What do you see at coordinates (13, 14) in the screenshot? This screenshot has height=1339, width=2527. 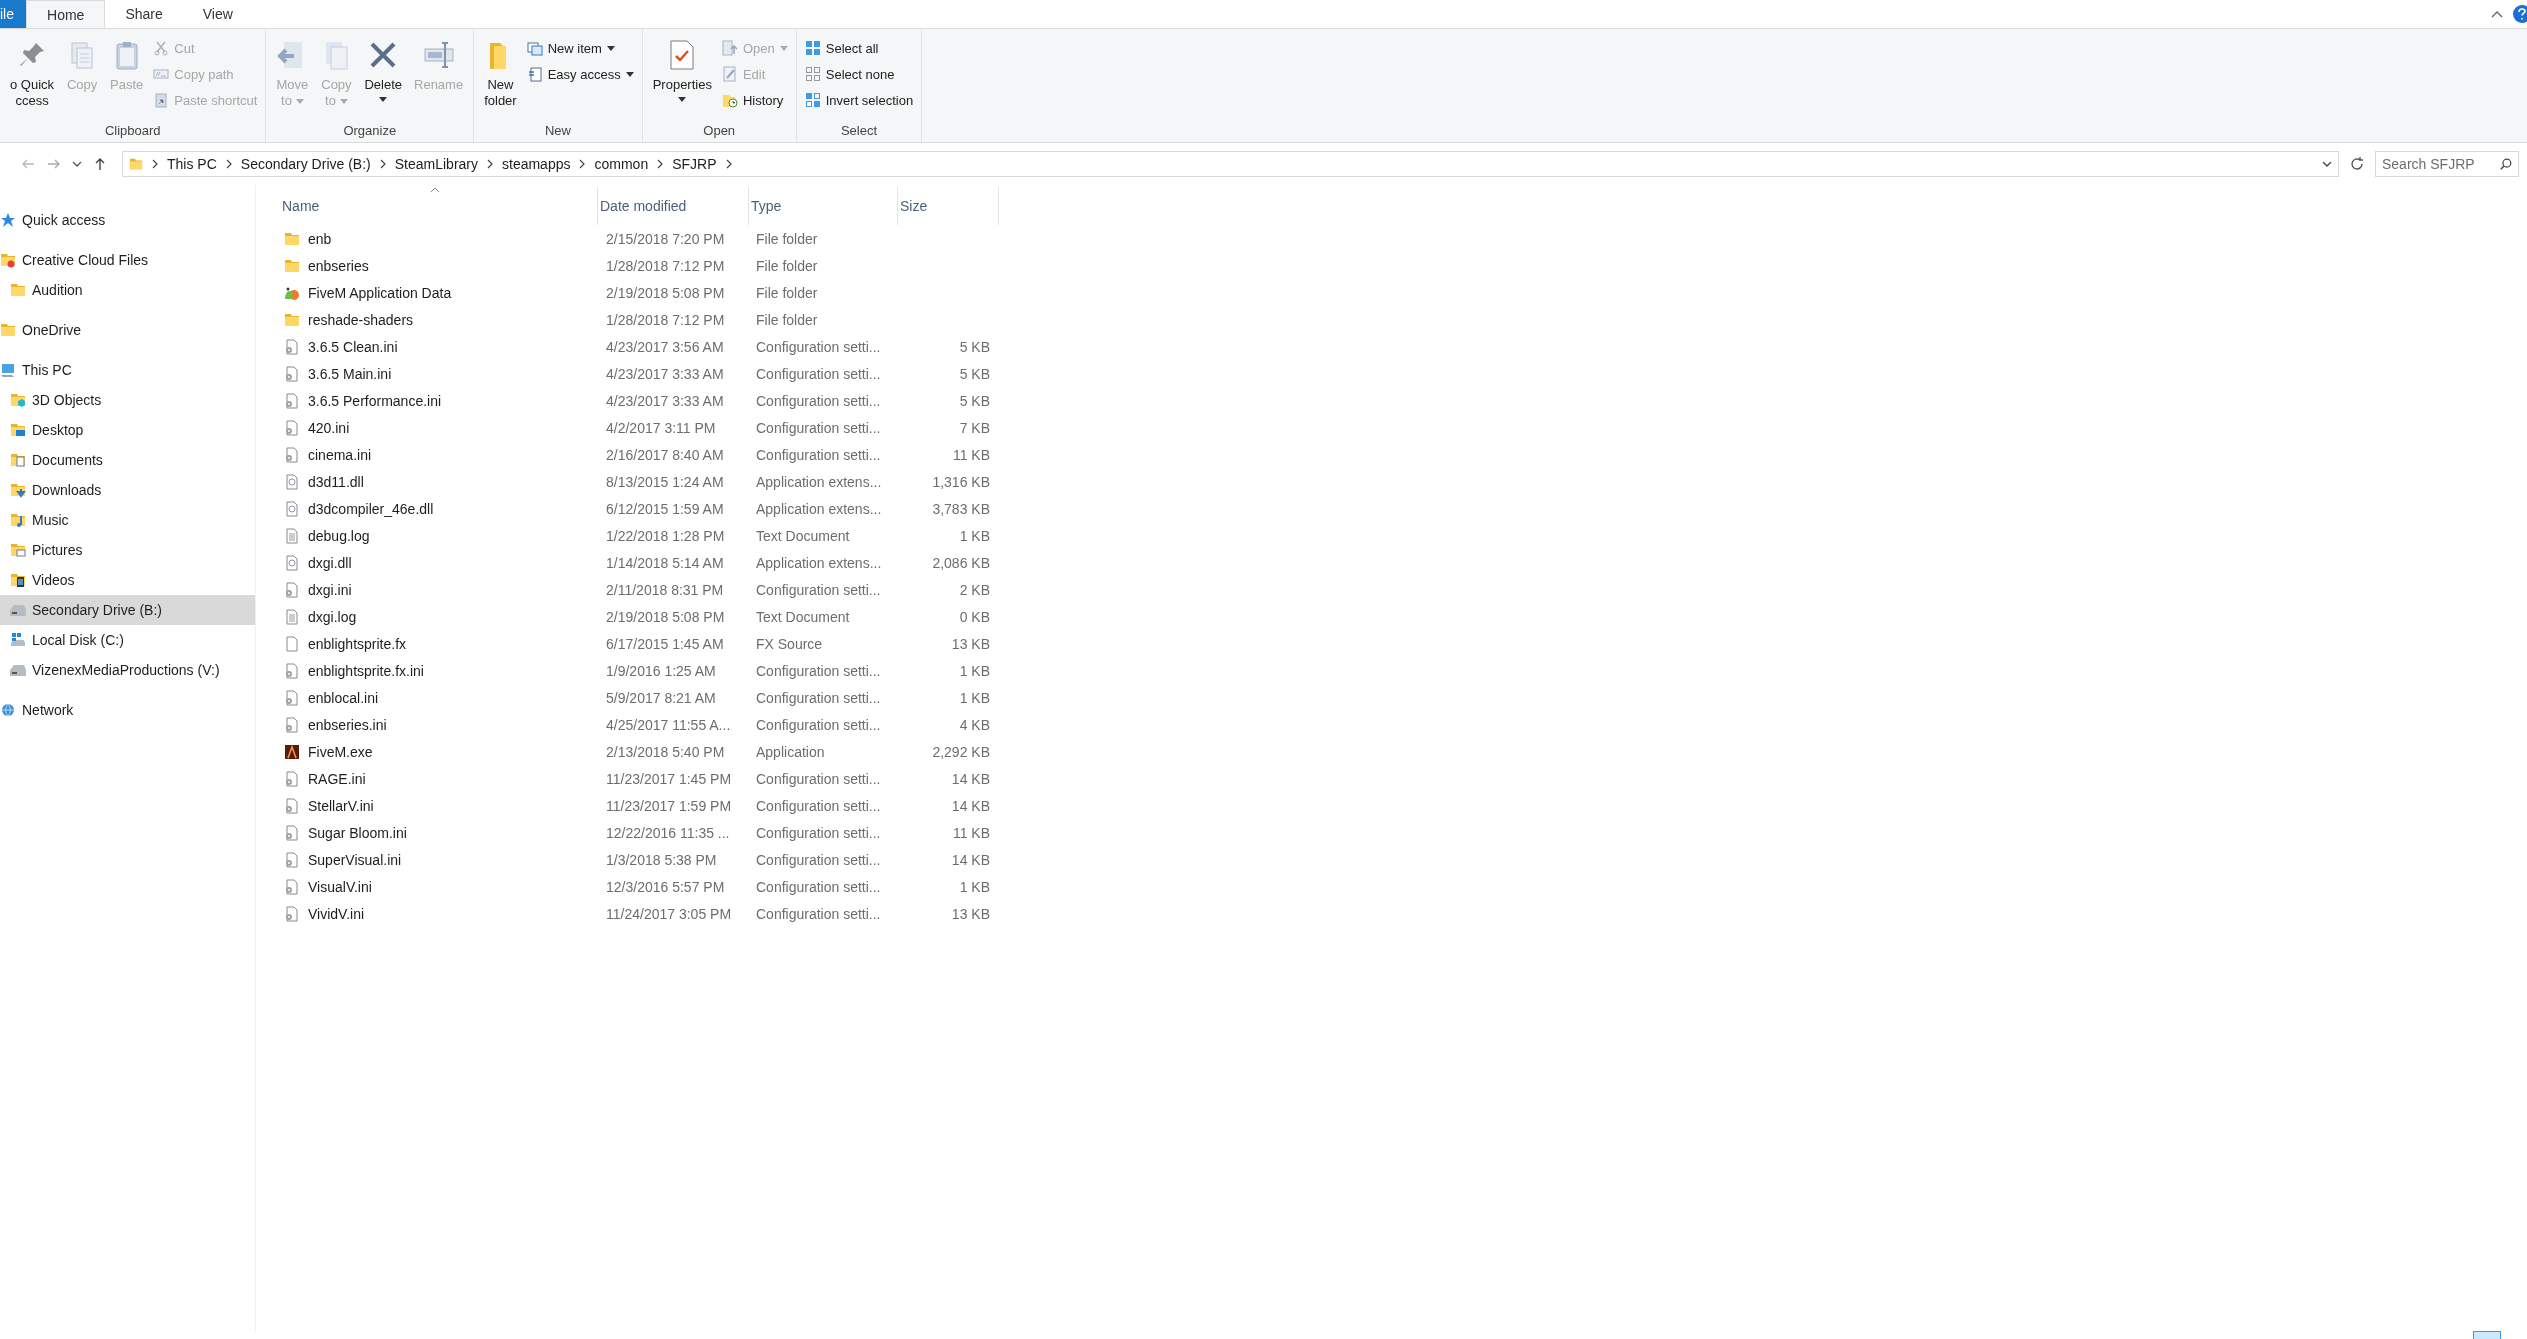 I see `ribbon-tab: ile` at bounding box center [13, 14].